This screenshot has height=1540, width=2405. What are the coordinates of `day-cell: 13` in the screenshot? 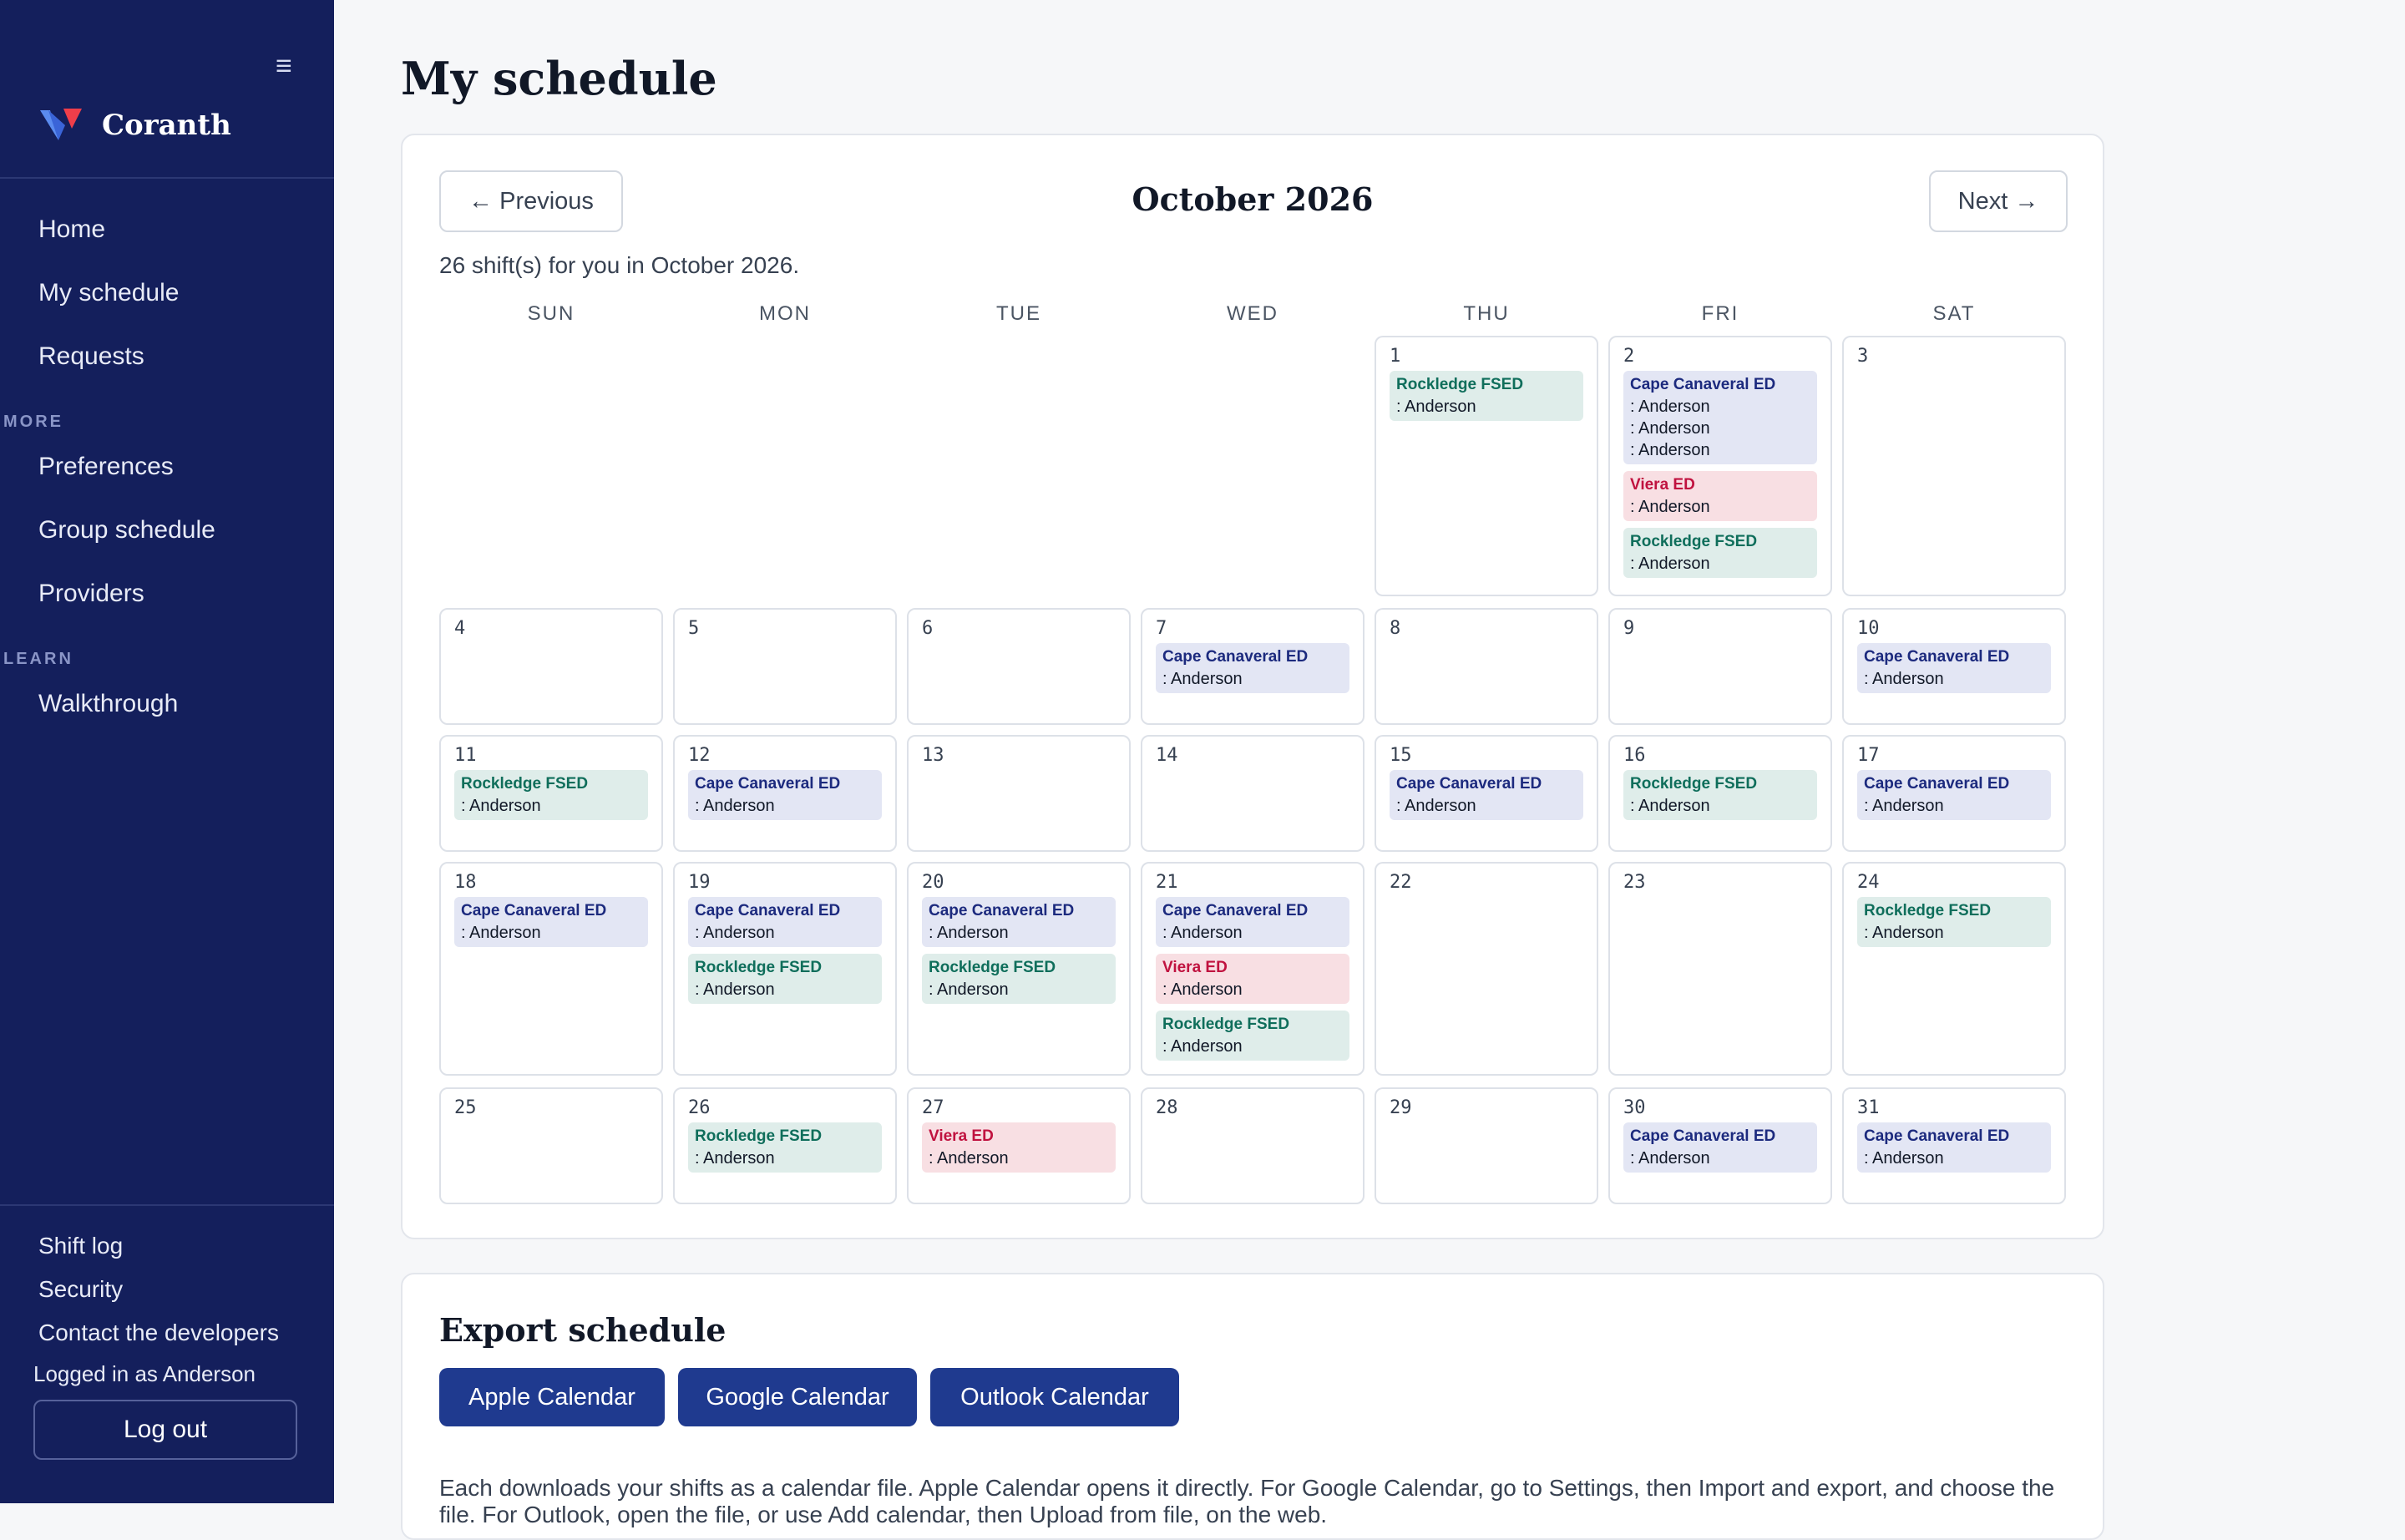 It's located at (1019, 793).